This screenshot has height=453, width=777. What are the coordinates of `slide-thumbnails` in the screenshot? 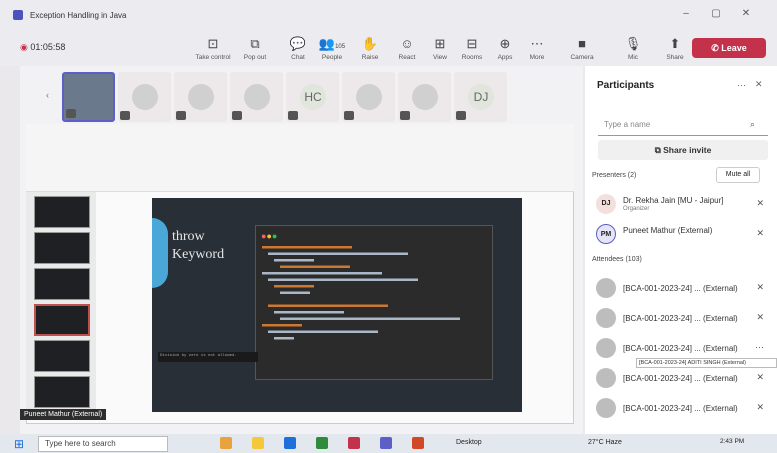 It's located at (61, 301).